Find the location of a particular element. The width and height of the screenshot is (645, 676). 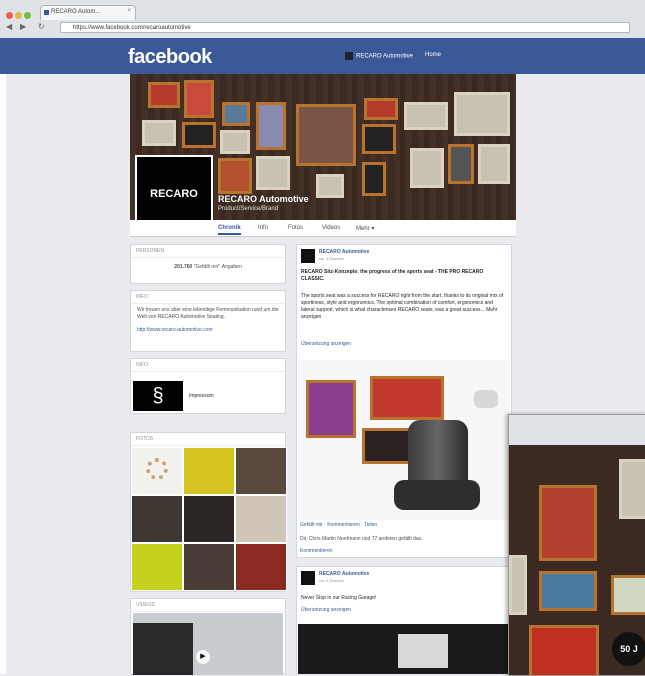

minimize-window-icon is located at coordinates (18, 15).